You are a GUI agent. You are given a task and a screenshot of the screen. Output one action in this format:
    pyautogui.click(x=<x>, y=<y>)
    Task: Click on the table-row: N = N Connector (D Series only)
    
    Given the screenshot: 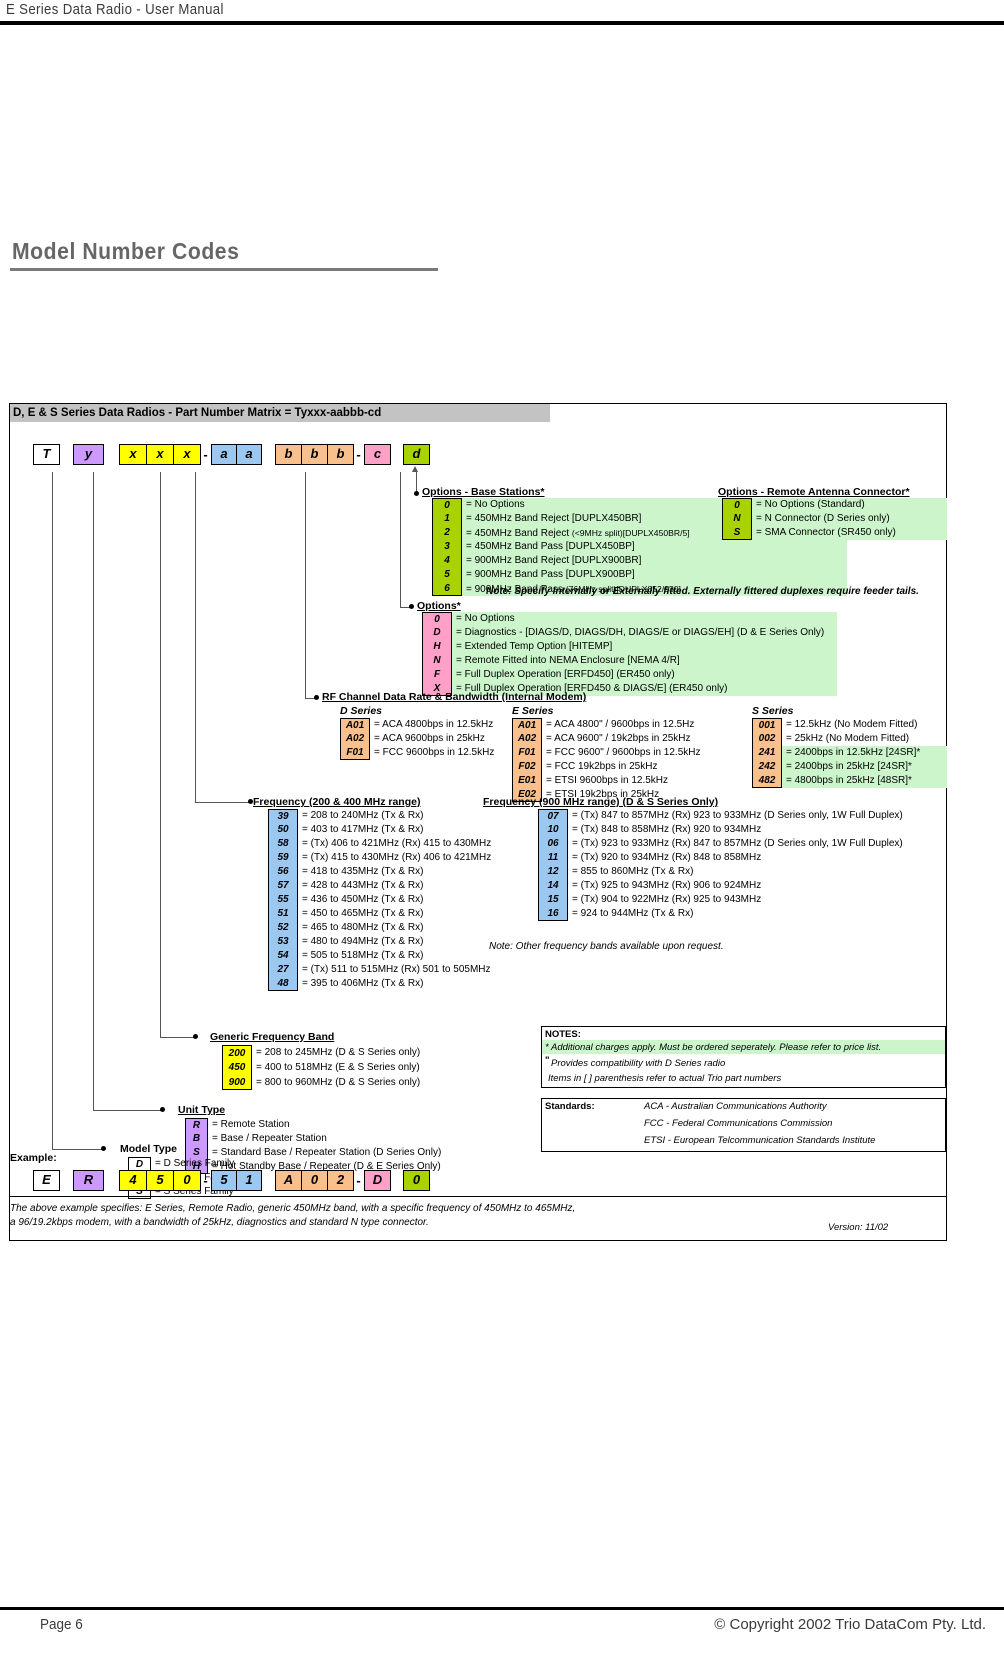 What is the action you would take?
    pyautogui.click(x=809, y=519)
    